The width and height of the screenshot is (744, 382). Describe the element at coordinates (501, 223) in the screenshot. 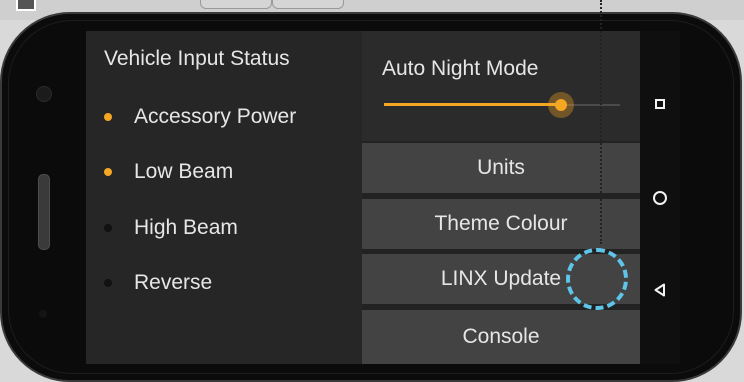

I see `theme-colour-button: Theme Colour` at that location.